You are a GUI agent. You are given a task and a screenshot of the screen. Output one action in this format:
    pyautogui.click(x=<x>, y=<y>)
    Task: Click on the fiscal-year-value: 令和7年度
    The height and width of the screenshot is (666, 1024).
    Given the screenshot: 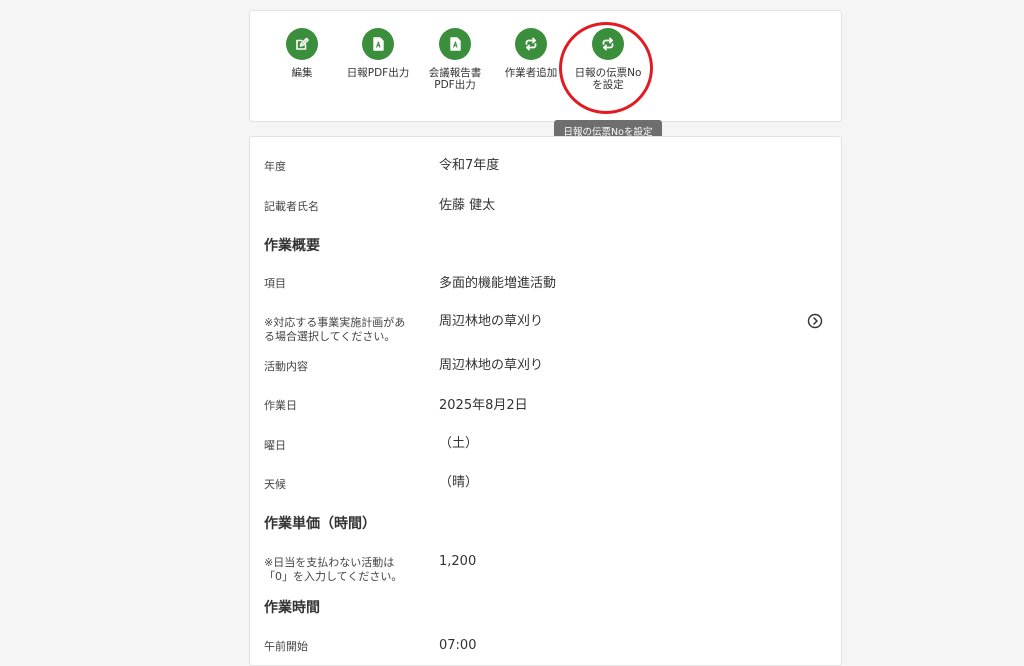 What is the action you would take?
    pyautogui.click(x=469, y=165)
    